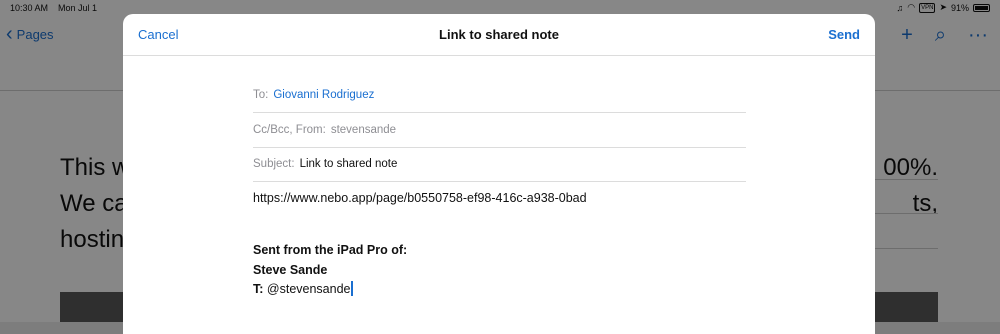  What do you see at coordinates (349, 164) in the screenshot?
I see `subject-value: Link to shared note` at bounding box center [349, 164].